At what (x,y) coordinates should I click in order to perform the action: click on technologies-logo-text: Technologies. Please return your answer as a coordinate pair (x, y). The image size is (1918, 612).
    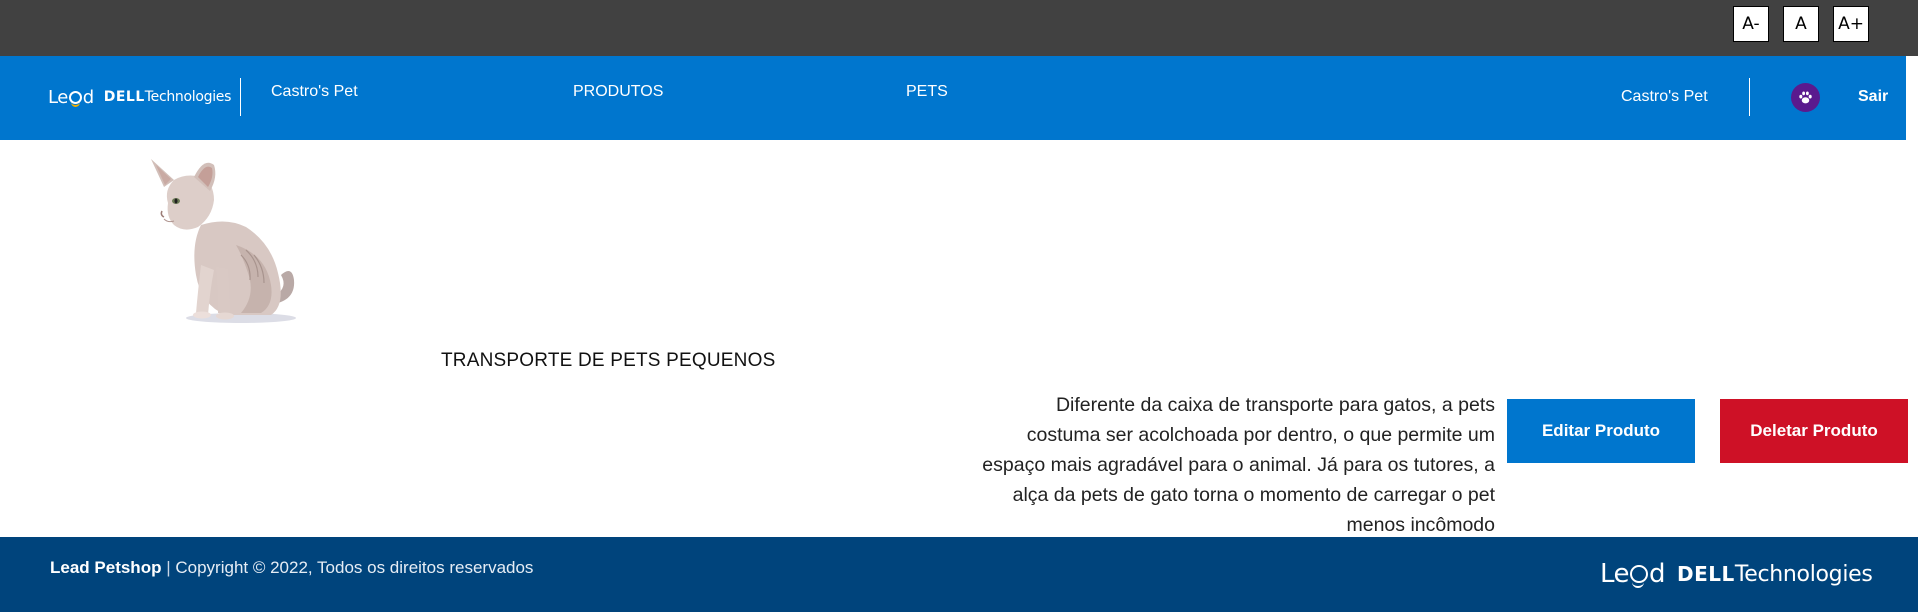
    Looking at the image, I should click on (188, 97).